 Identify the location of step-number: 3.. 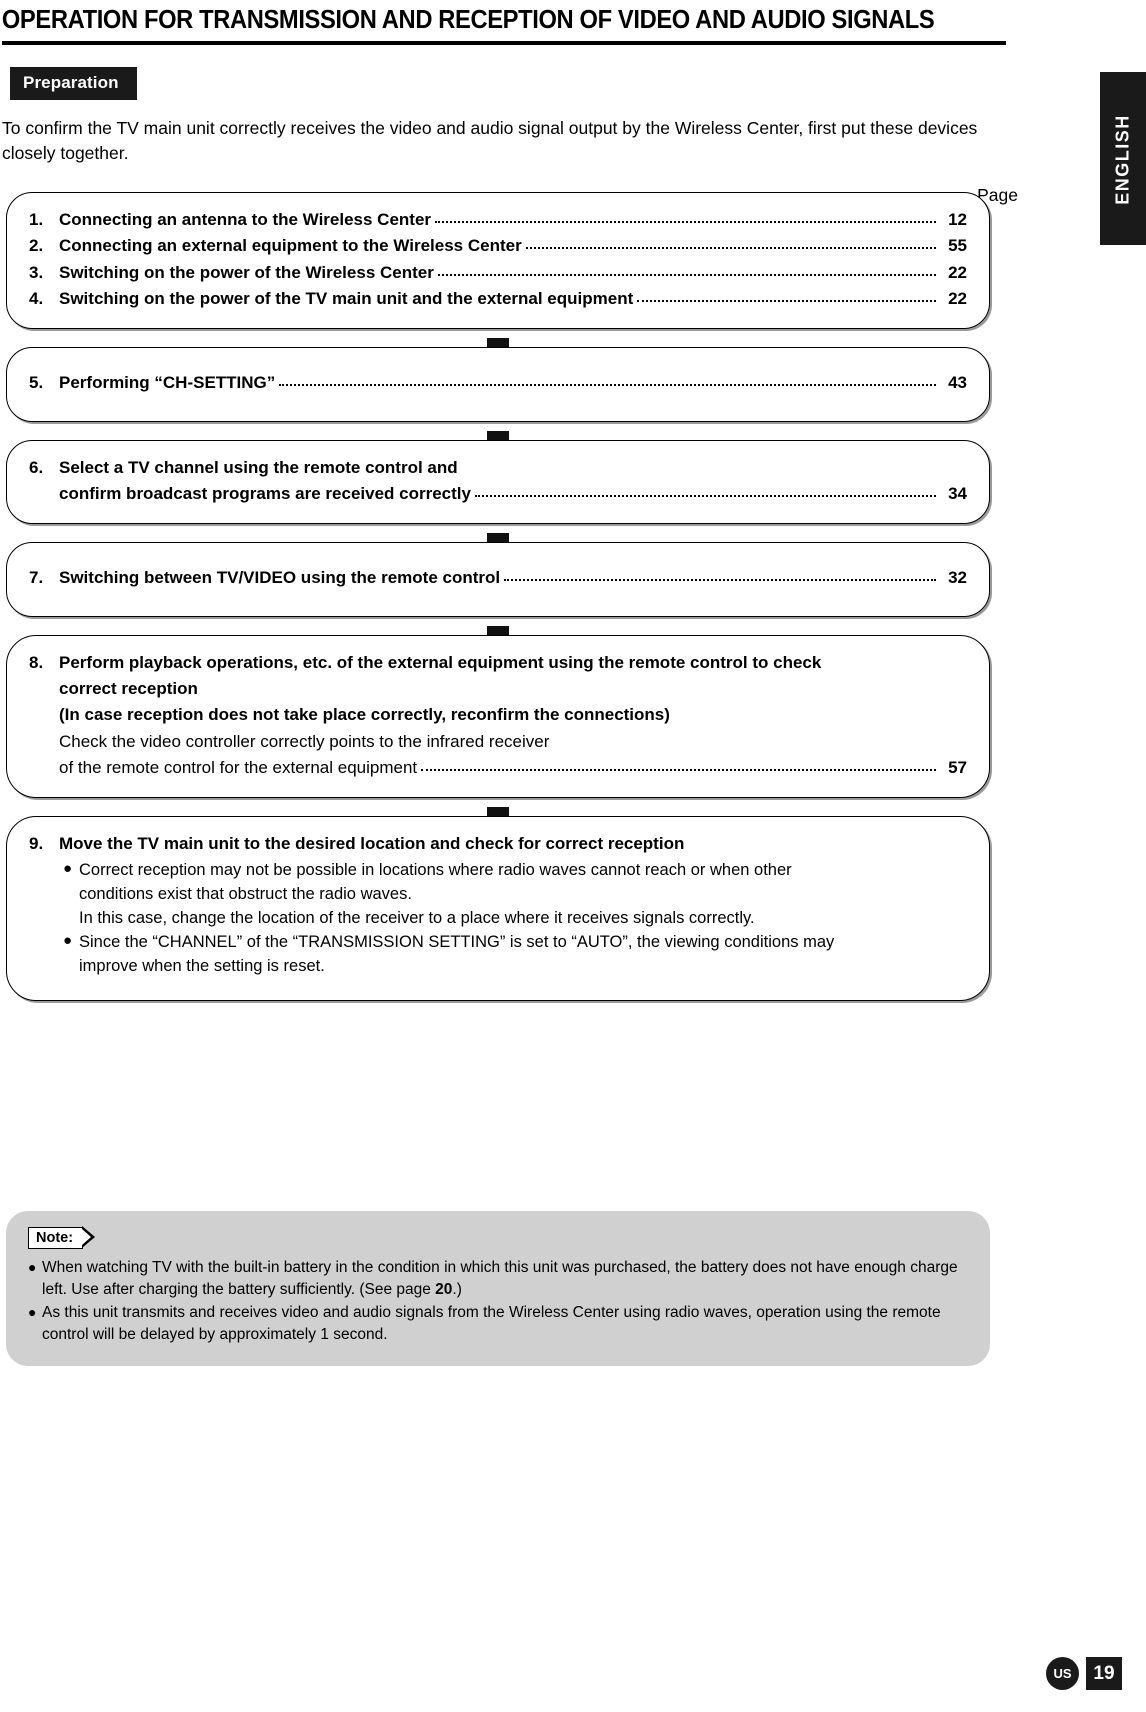
(36, 272).